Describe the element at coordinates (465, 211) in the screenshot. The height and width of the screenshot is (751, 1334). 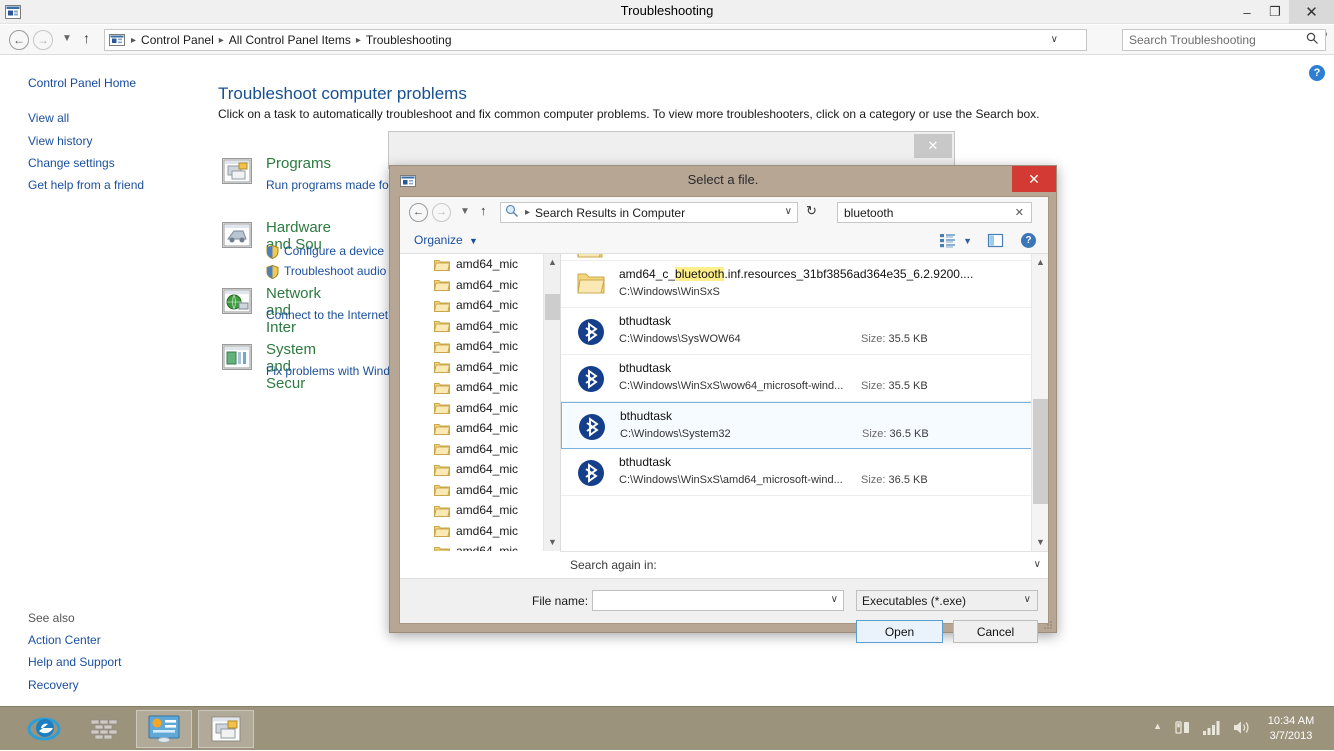
I see `dialog-recent-locations-button: ▼` at that location.